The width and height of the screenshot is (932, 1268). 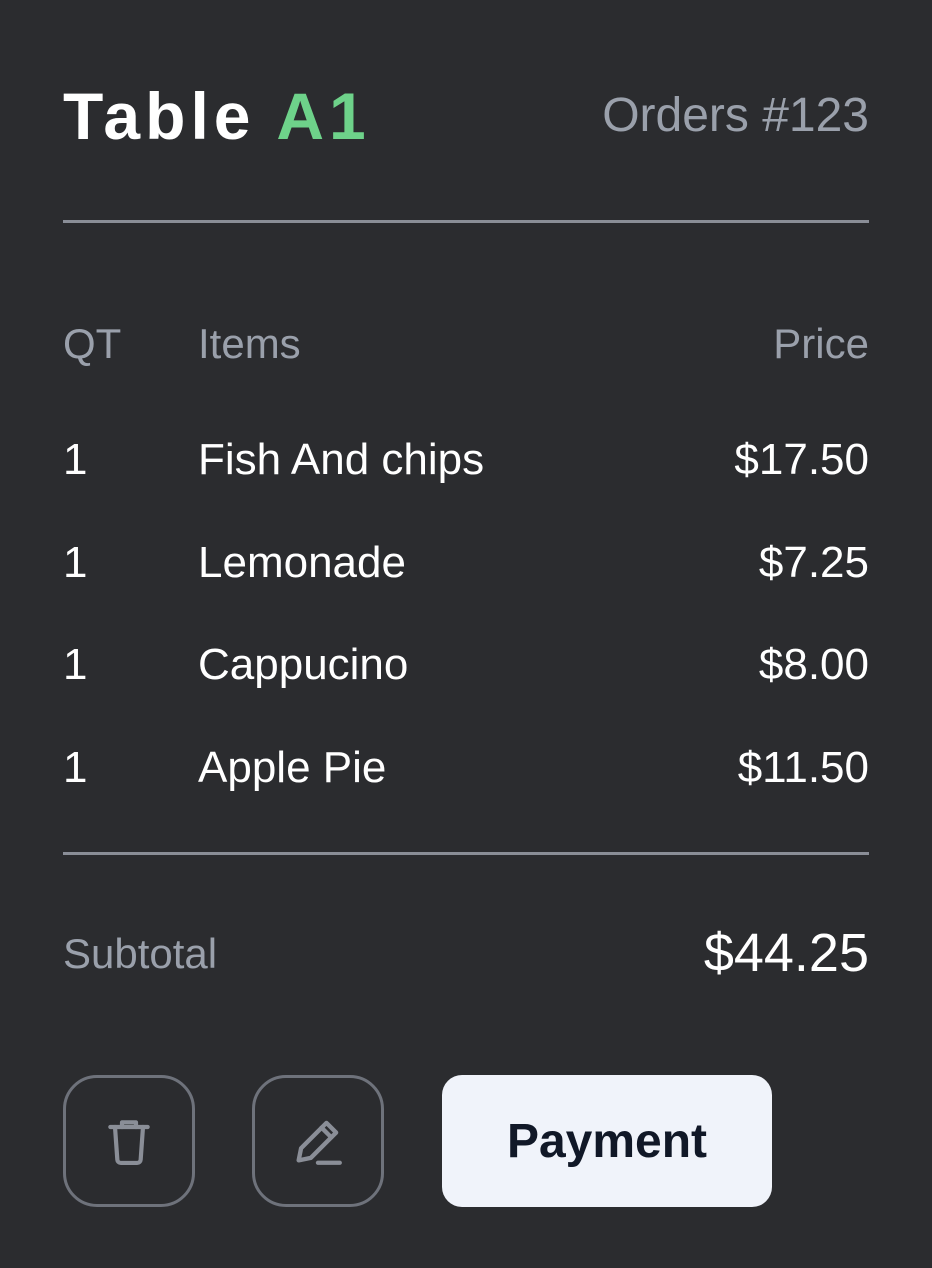 What do you see at coordinates (466, 344) in the screenshot?
I see `order-table-header: QT Items Price` at bounding box center [466, 344].